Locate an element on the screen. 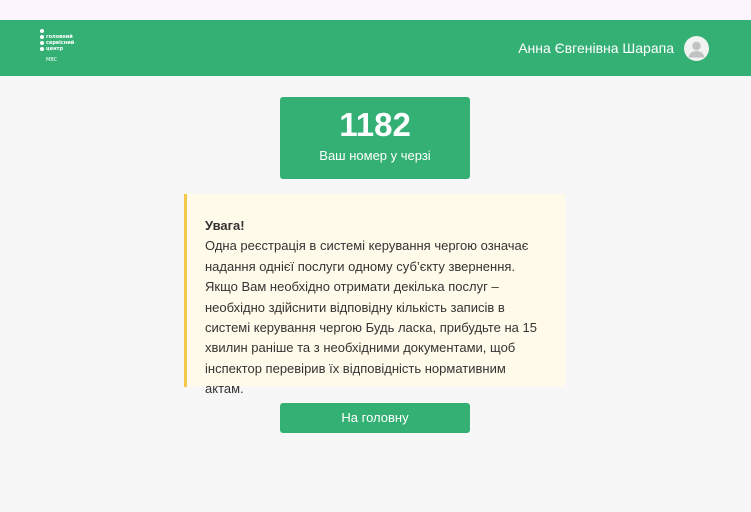  hsc-mvs-logo: головний сервісний центр МВС is located at coordinates (63, 47).